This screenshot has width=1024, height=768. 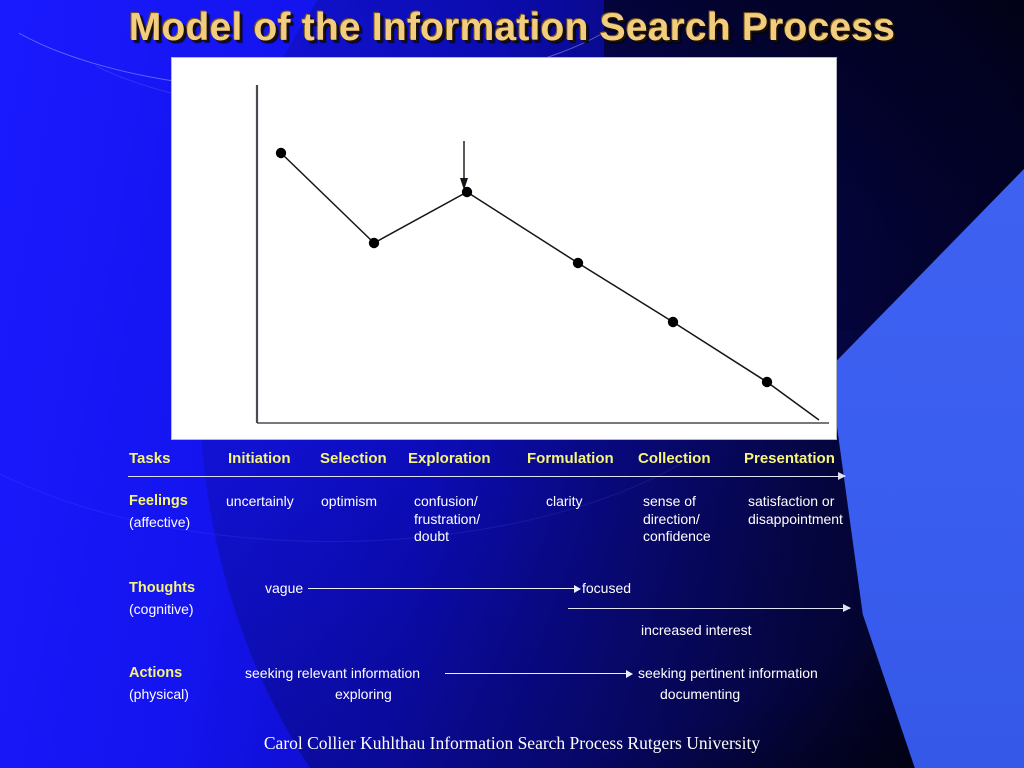 What do you see at coordinates (444, 589) in the screenshot?
I see `thoughts-progression-arrow` at bounding box center [444, 589].